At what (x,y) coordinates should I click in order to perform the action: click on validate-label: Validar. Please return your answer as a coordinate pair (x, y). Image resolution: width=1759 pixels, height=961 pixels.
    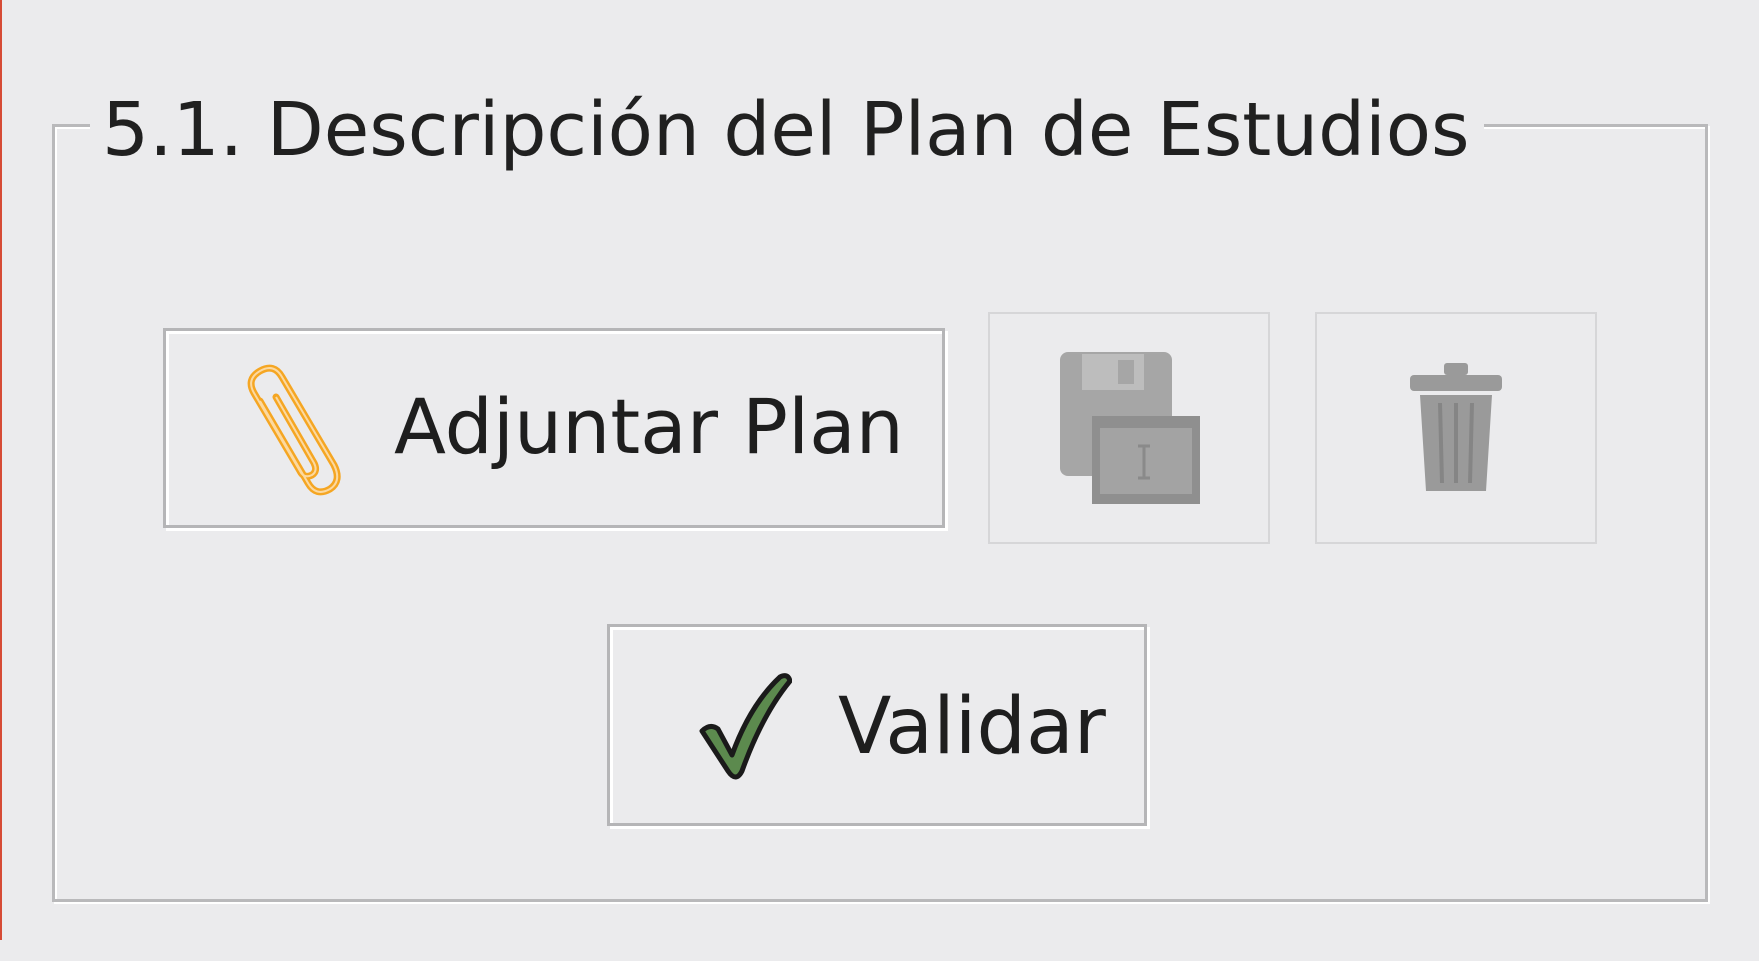
    Looking at the image, I should click on (972, 727).